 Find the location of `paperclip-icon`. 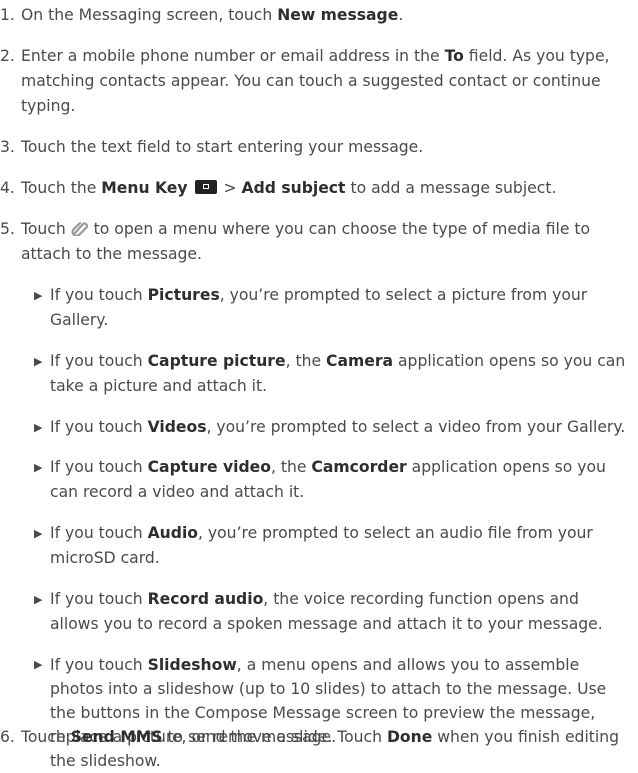

paperclip-icon is located at coordinates (79, 228).